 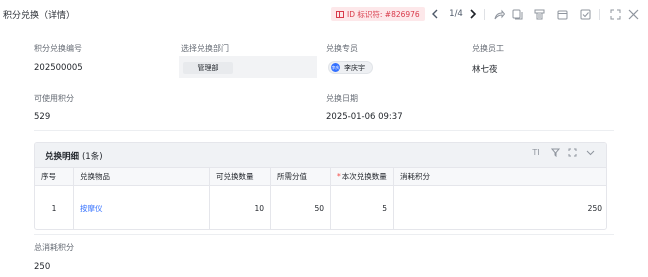 I want to click on available-points-value: 529, so click(x=42, y=117).